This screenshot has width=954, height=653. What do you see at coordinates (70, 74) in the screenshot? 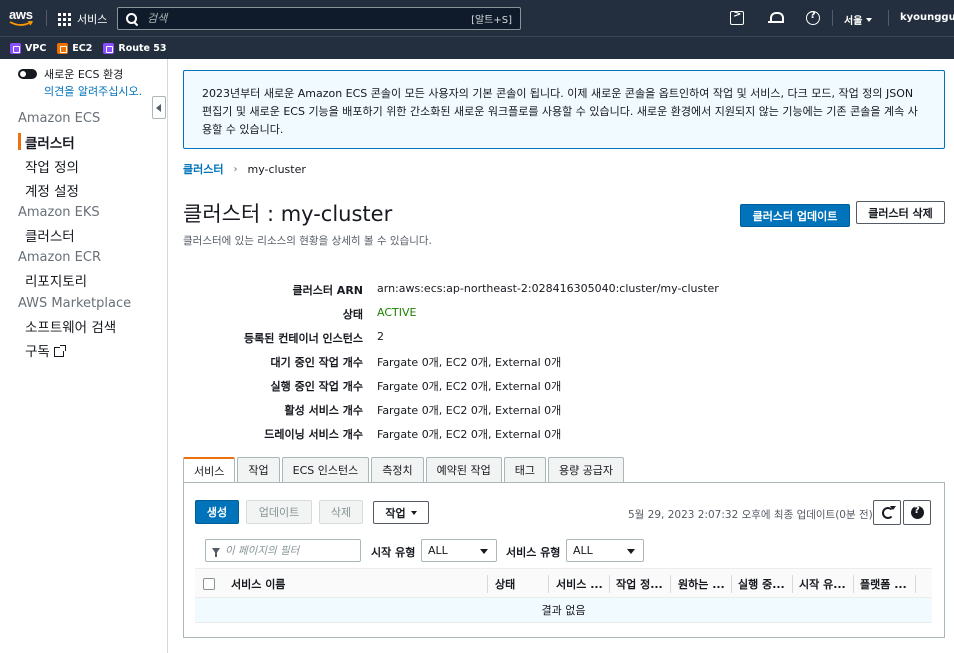
I see `new-experience-toggle-row: 새로운 ECS 환경` at bounding box center [70, 74].